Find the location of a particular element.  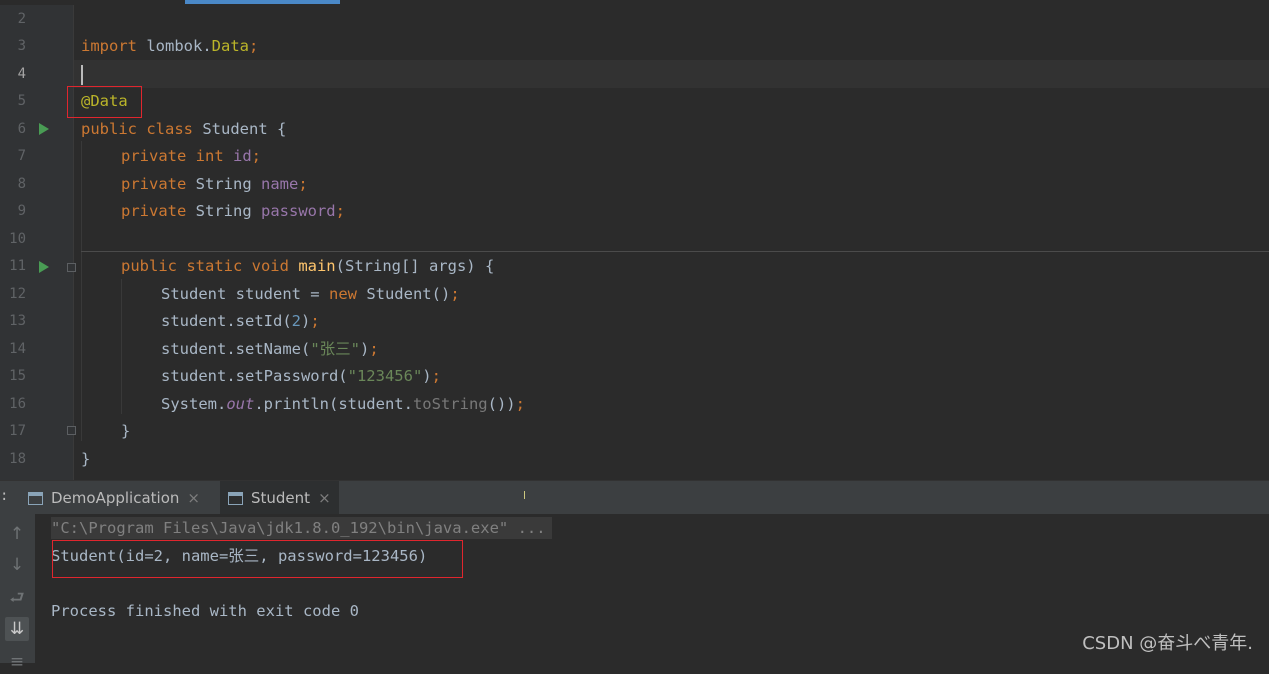

method-separator is located at coordinates (675, 251).